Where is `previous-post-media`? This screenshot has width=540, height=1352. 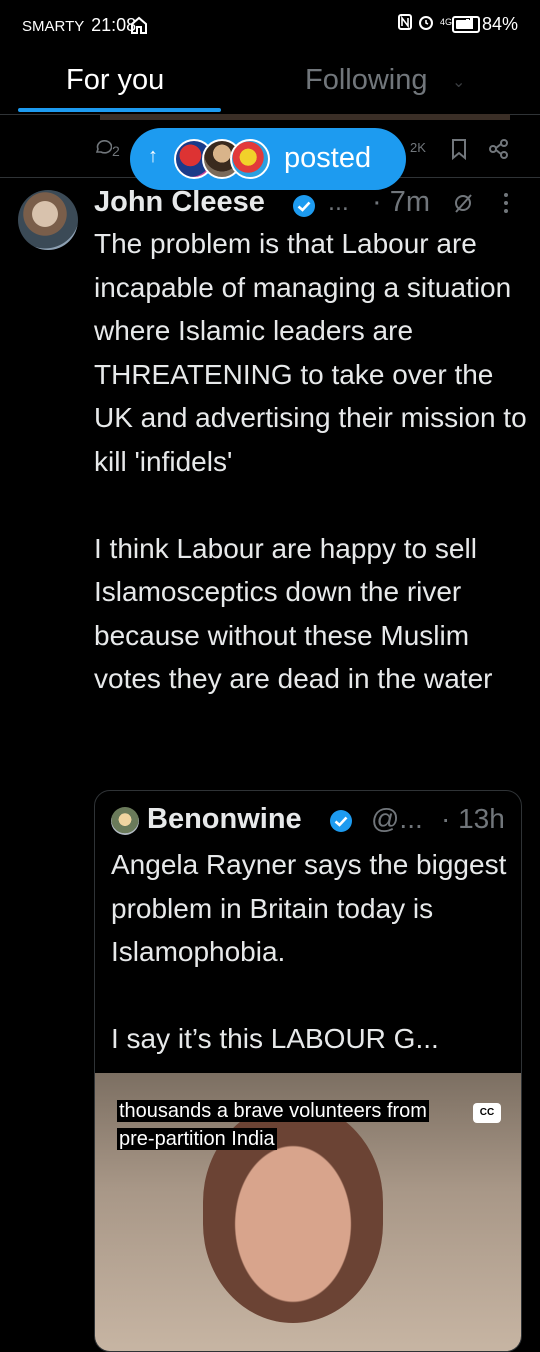
previous-post-media is located at coordinates (305, 117).